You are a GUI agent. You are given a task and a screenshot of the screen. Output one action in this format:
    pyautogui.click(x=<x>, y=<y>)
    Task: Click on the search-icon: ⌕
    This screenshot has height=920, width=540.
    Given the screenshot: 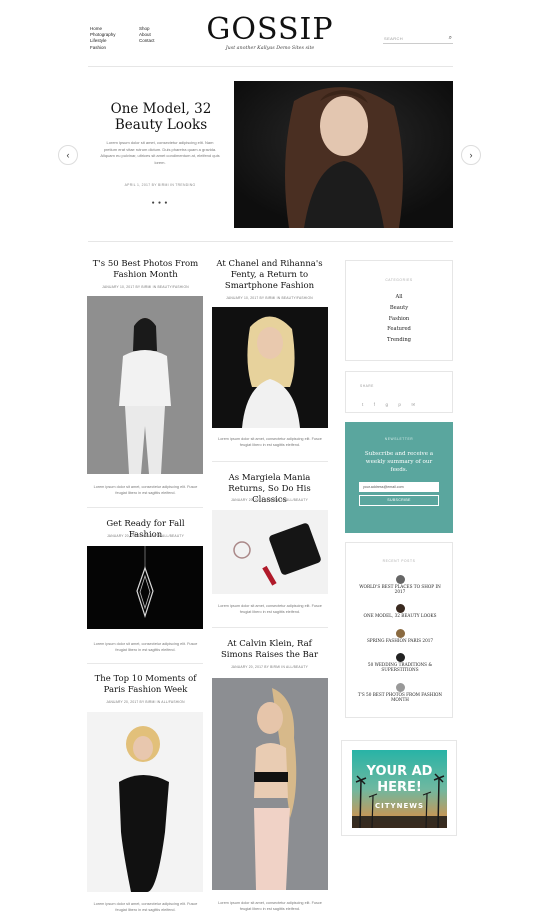 What is the action you would take?
    pyautogui.click(x=450, y=38)
    